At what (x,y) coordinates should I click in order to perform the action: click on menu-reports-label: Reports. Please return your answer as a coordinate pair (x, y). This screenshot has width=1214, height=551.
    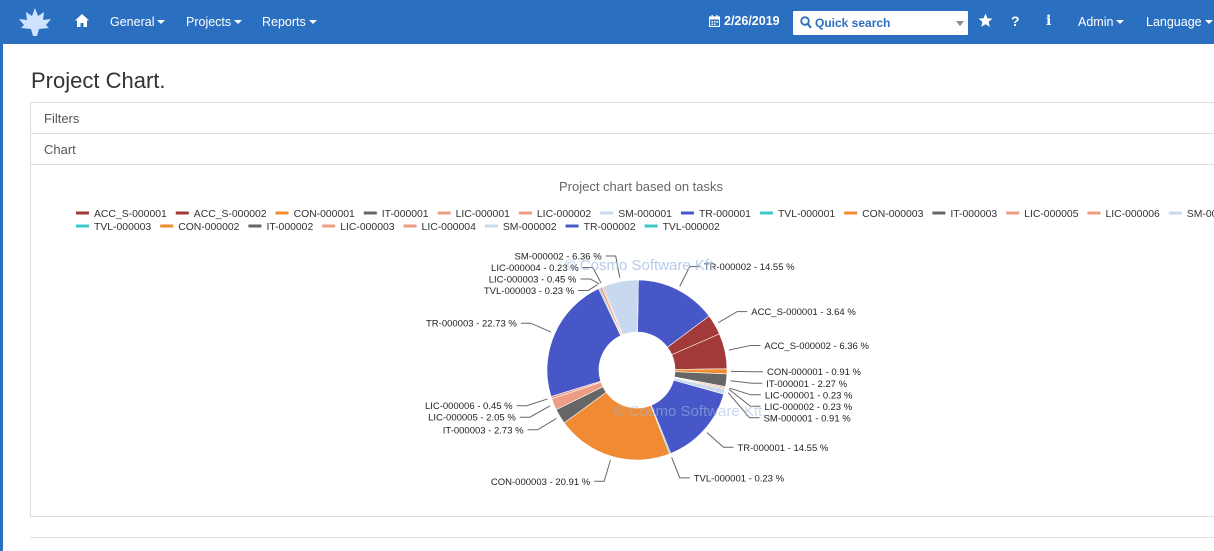
    Looking at the image, I should click on (284, 22).